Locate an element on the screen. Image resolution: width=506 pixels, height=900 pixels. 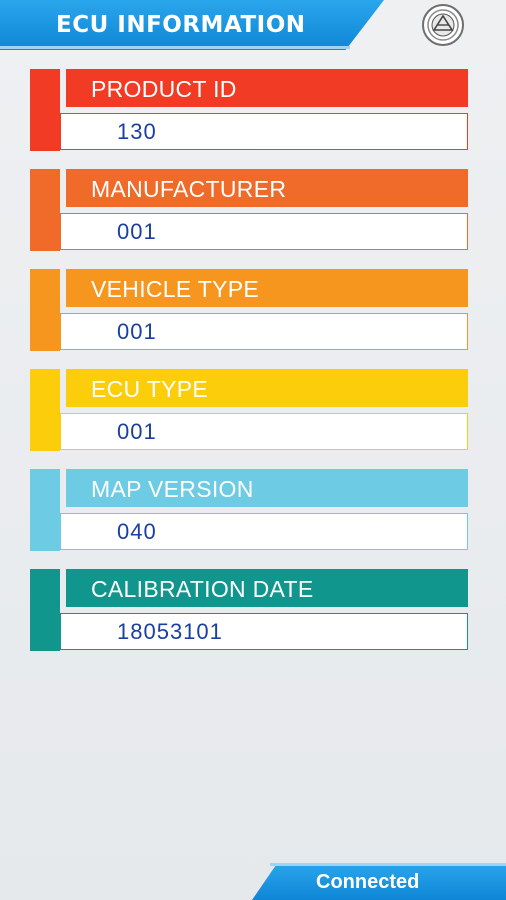
field-card-vehicle-type: VEHICLE TYPE 001 is located at coordinates (249, 310).